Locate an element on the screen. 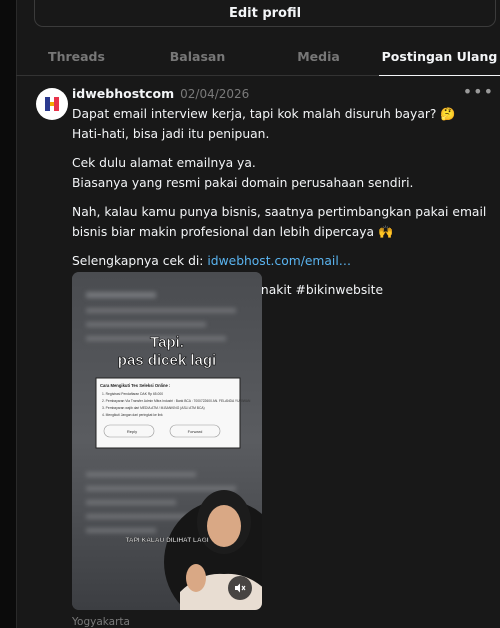 This screenshot has height=628, width=500. video-caption-bottom: TAPI KALAU DILIHAT LAGI is located at coordinates (166, 540).